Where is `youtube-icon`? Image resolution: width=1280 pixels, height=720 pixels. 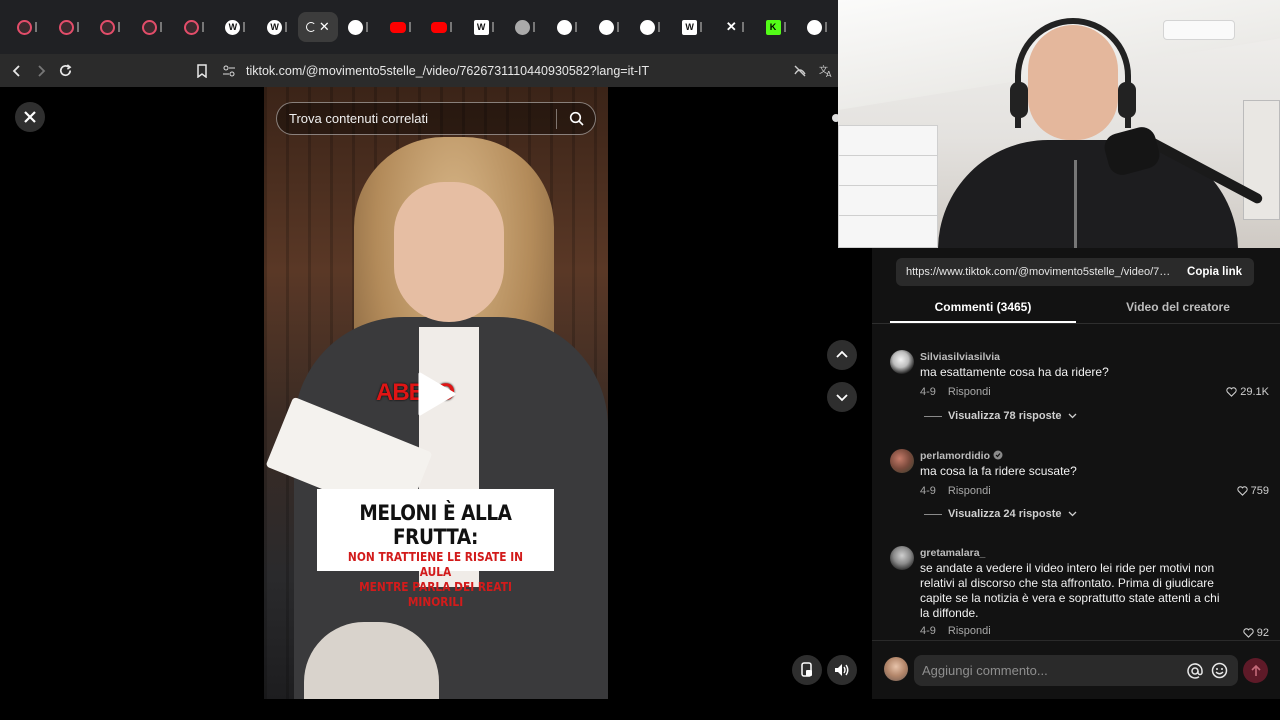 youtube-icon is located at coordinates (397, 27).